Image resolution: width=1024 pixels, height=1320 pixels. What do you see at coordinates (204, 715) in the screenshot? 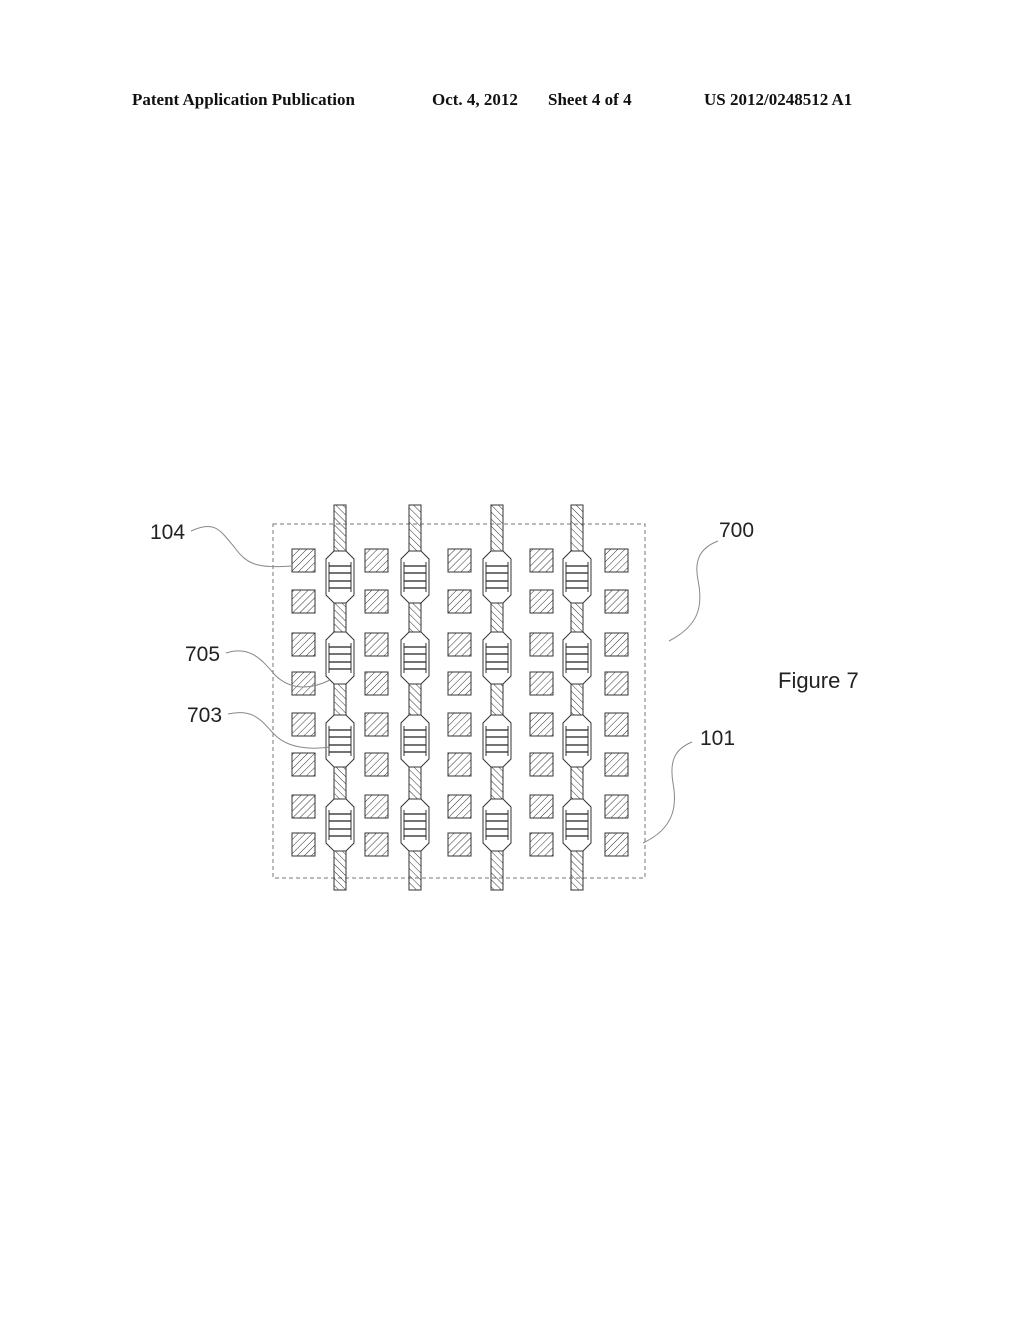
I see `ref-label-703: 703` at bounding box center [204, 715].